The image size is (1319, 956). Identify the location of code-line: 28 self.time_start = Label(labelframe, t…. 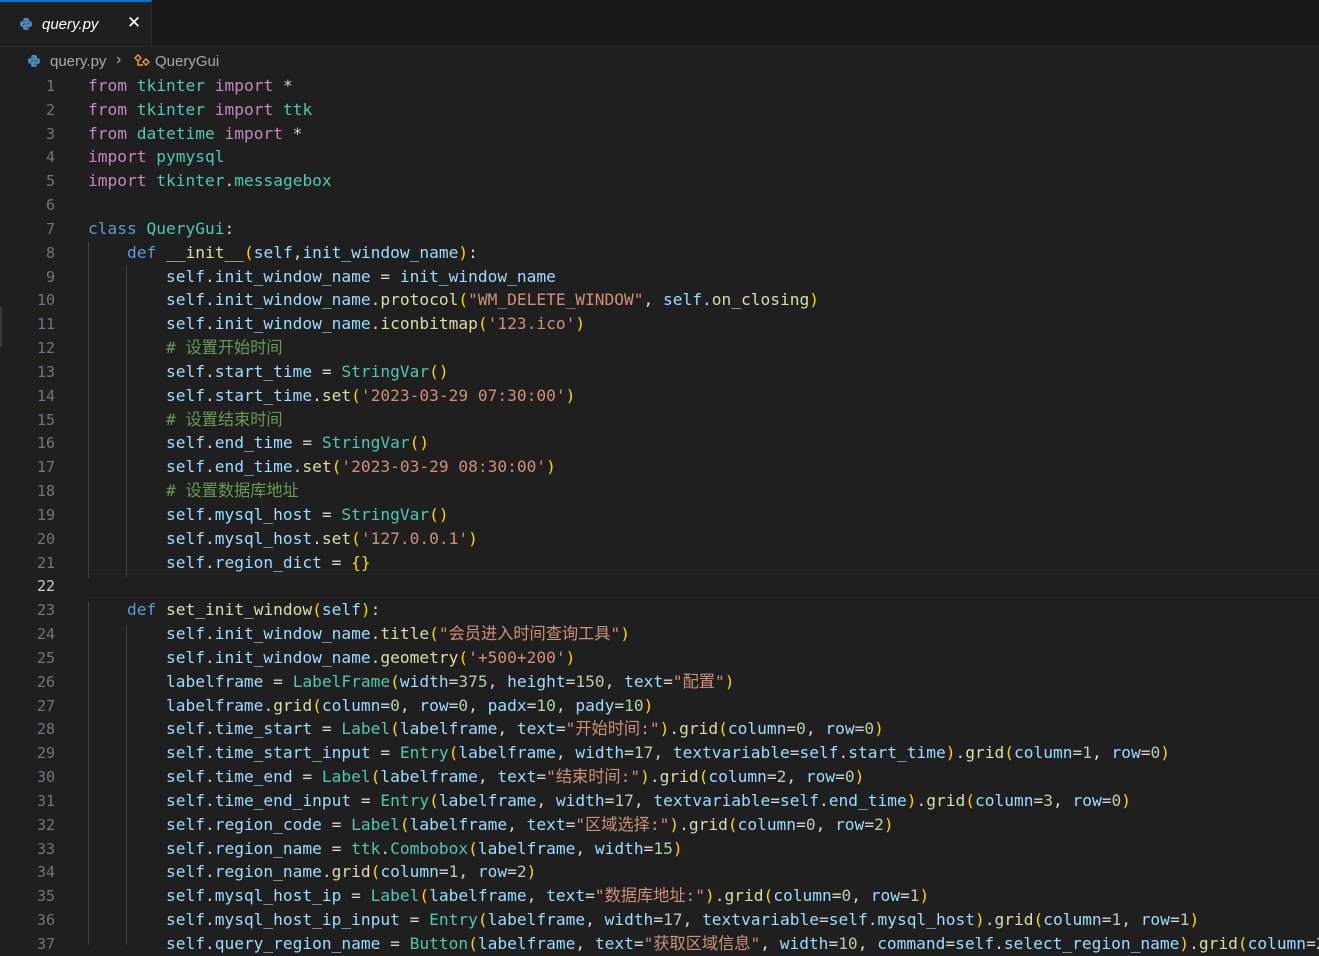
(659, 729).